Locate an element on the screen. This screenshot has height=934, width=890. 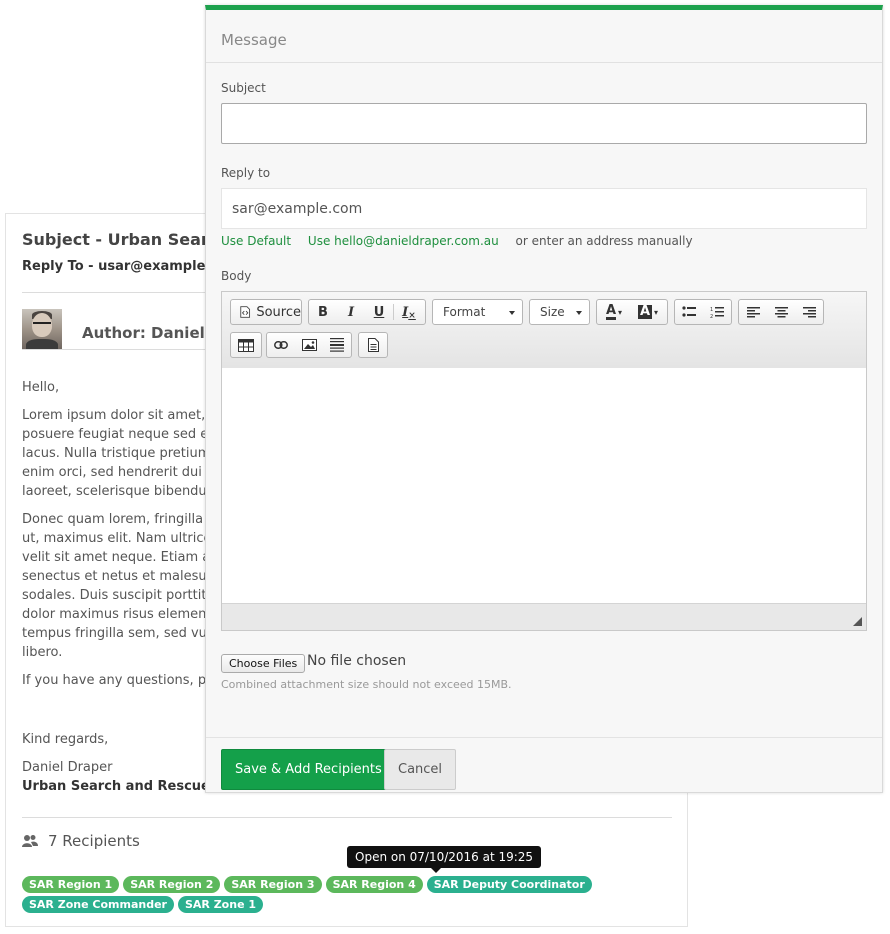
underline-button: U is located at coordinates (379, 312).